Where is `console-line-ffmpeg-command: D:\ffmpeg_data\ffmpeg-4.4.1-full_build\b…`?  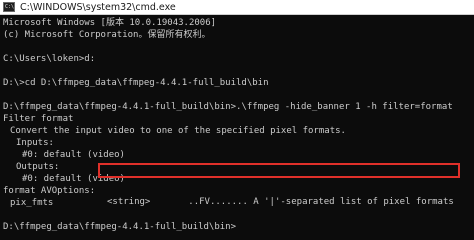 console-line-ffmpeg-command: D:\ffmpeg_data\ffmpeg-4.4.1-full_build\b… is located at coordinates (228, 107).